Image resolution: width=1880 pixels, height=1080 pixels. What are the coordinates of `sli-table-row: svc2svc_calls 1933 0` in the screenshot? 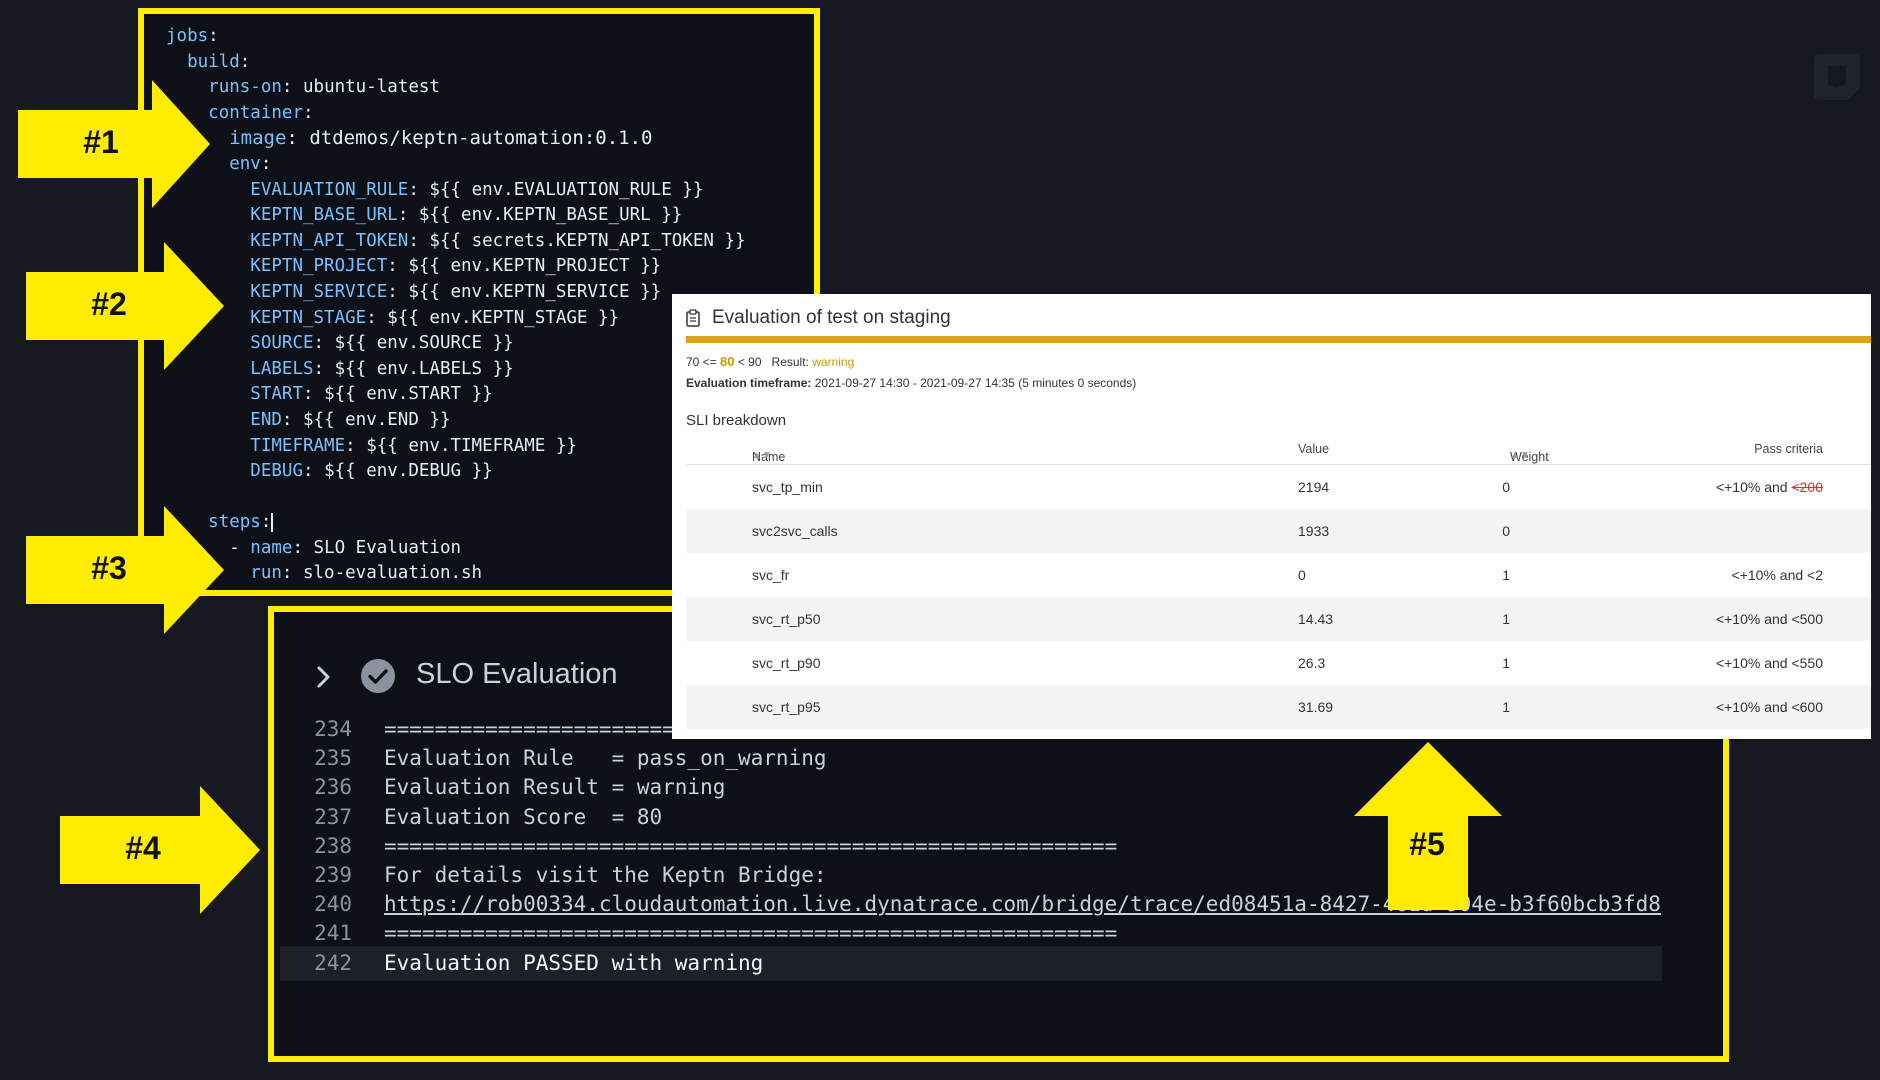 It's located at (1278, 531).